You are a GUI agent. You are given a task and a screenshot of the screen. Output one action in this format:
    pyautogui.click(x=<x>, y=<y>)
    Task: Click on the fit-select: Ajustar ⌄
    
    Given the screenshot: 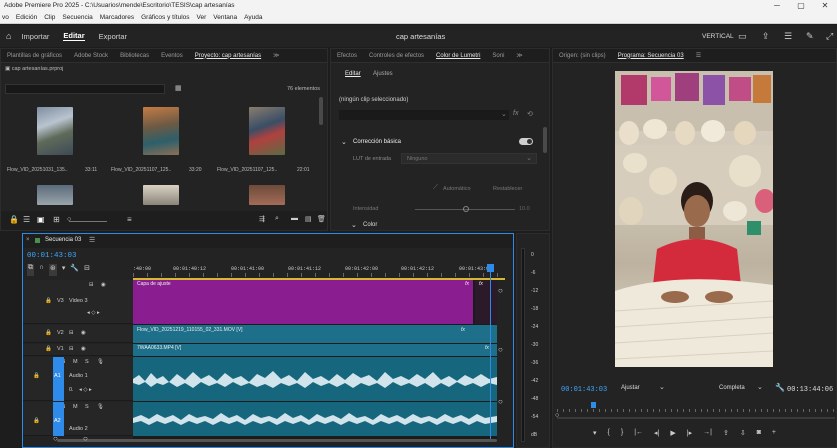 What is the action you would take?
    pyautogui.click(x=644, y=389)
    